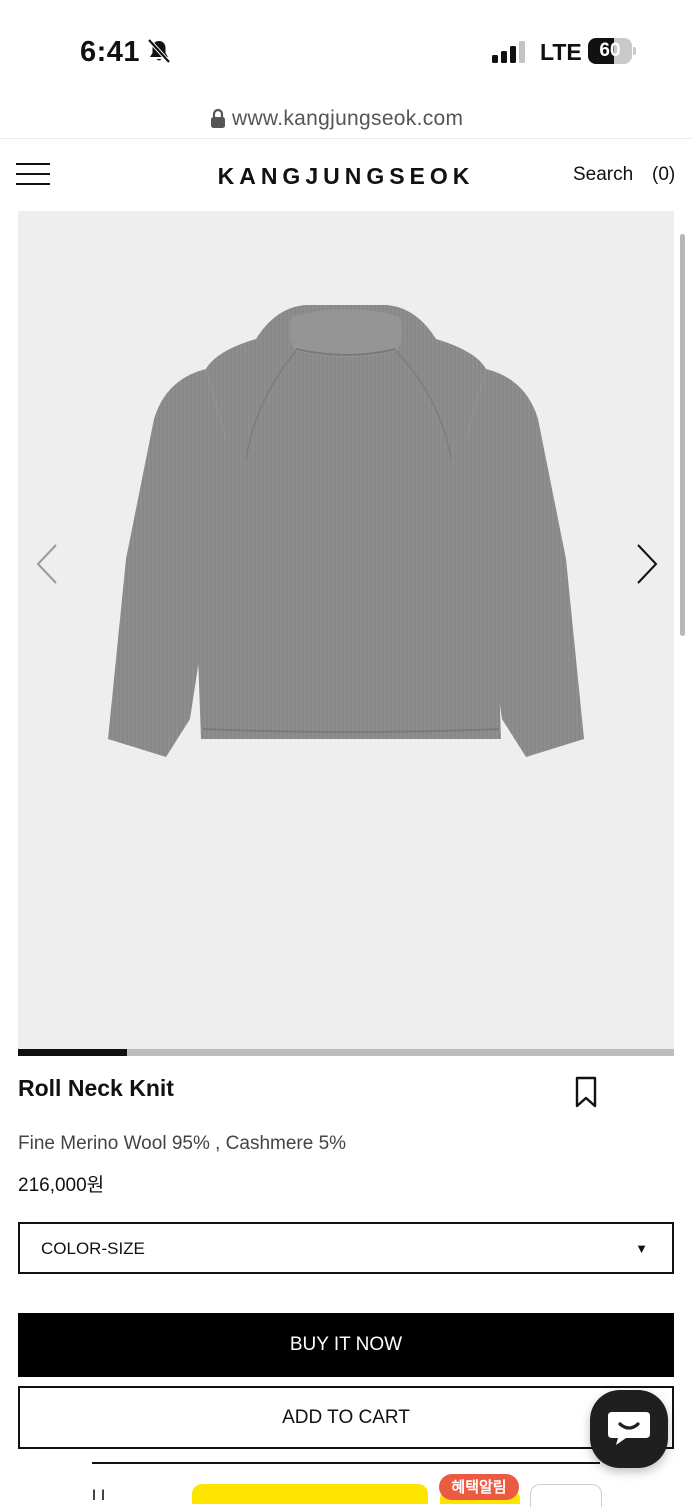 Image resolution: width=692 pixels, height=1507 pixels. I want to click on network-type: LTE, so click(561, 52).